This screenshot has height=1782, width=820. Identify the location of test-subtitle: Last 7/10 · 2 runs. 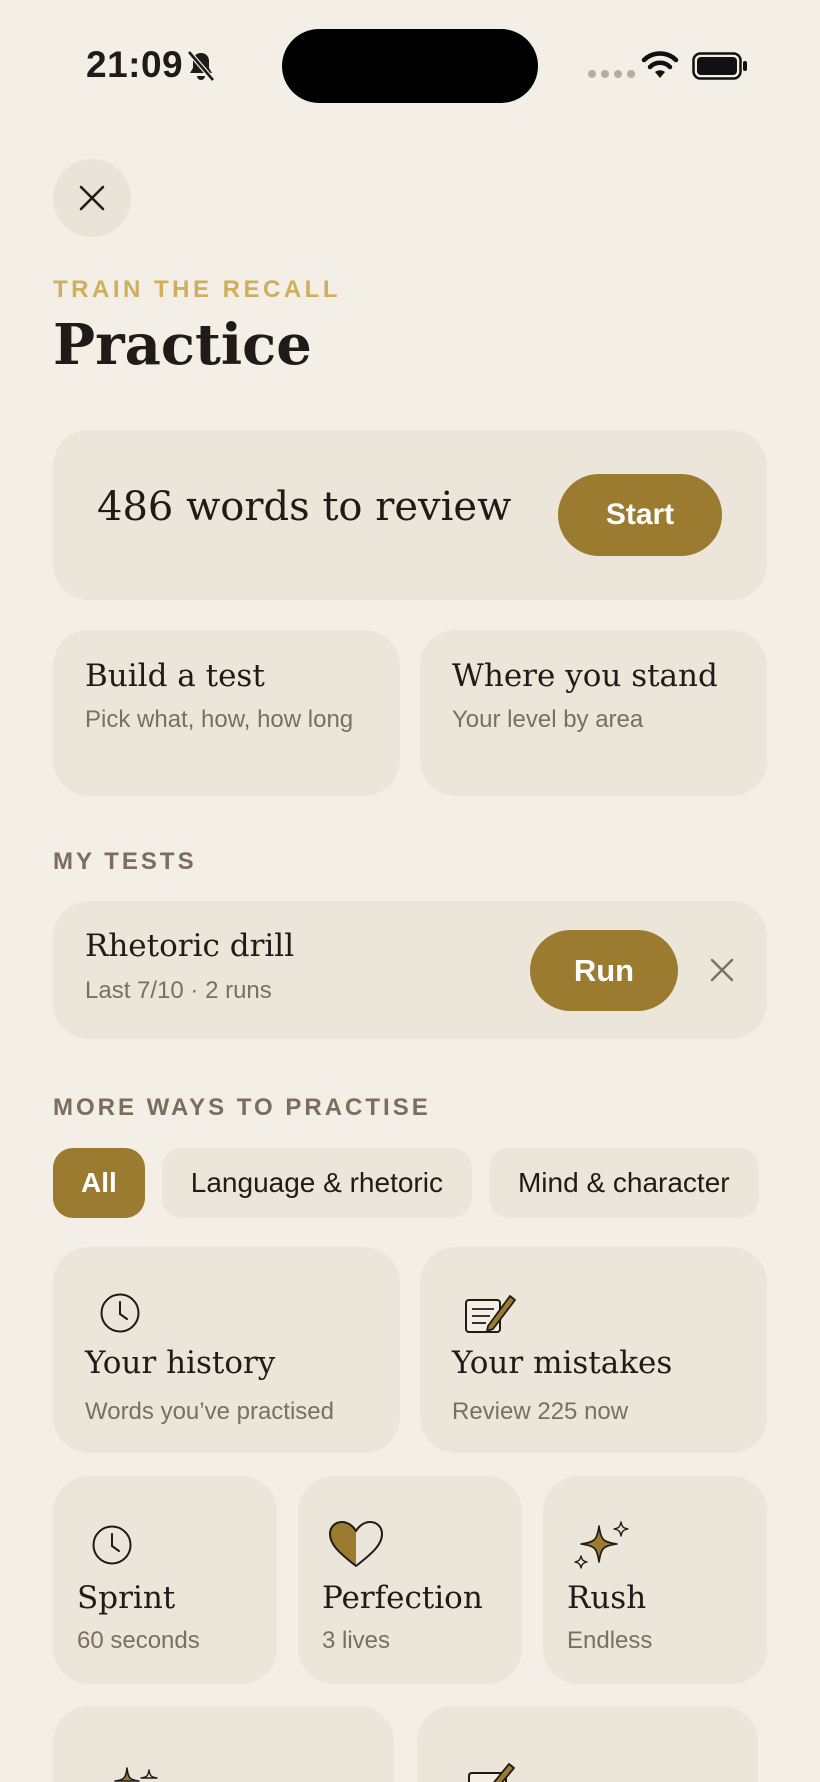
(178, 990).